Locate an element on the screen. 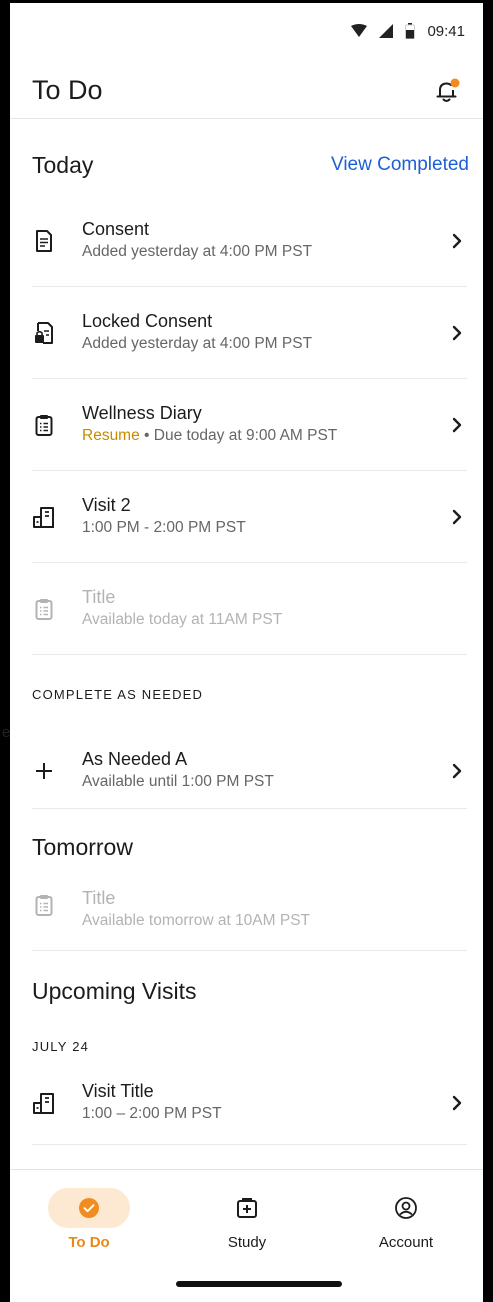 Image resolution: width=493 pixels, height=1302 pixels. item-title: Wellness Diary is located at coordinates (142, 413).